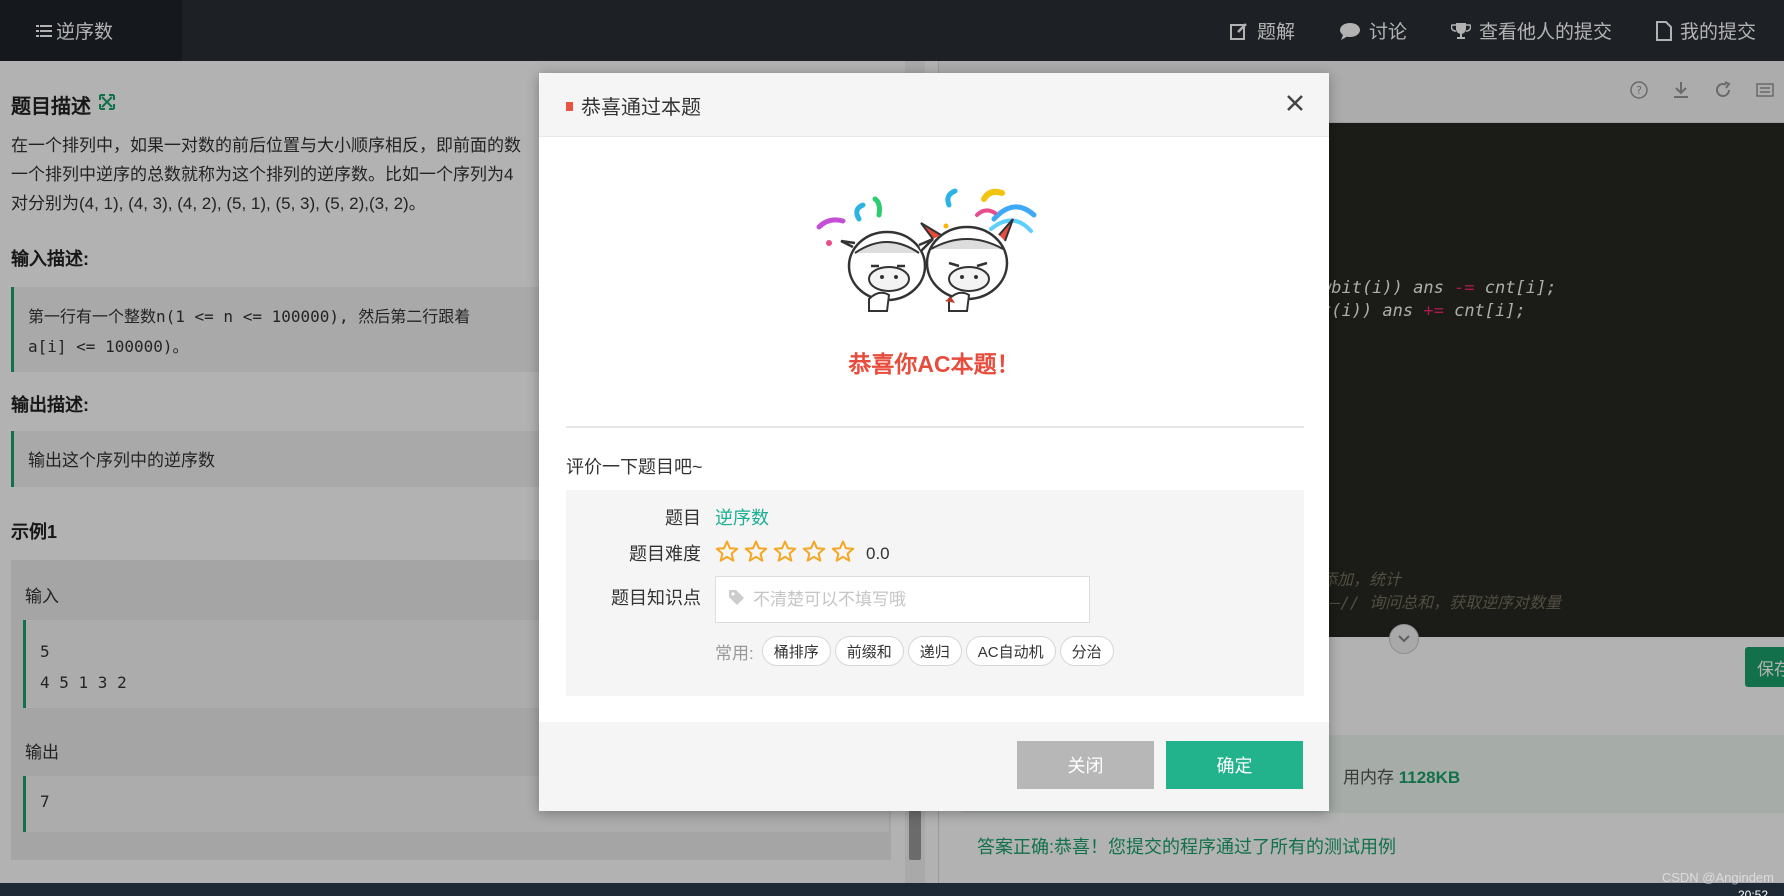 Image resolution: width=1784 pixels, height=896 pixels. I want to click on taskbar-clock: 20:52, so click(1752, 892).